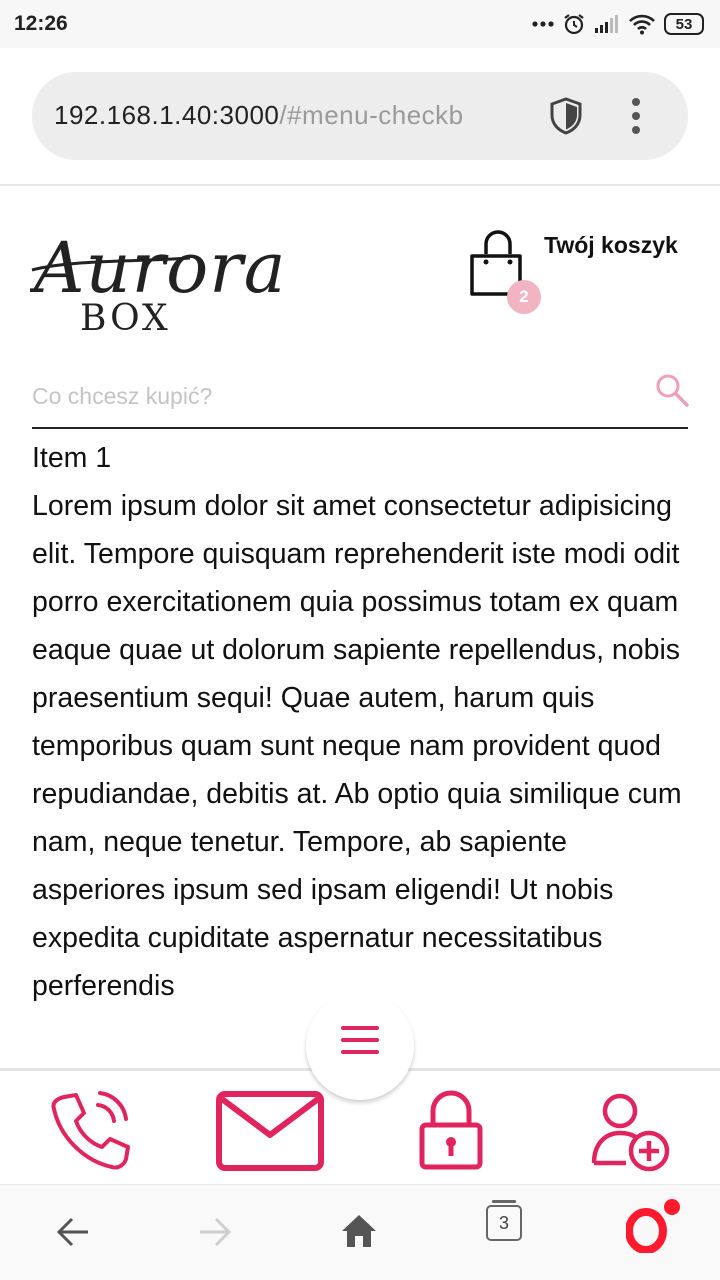  I want to click on item-title: Item 1, so click(357, 458).